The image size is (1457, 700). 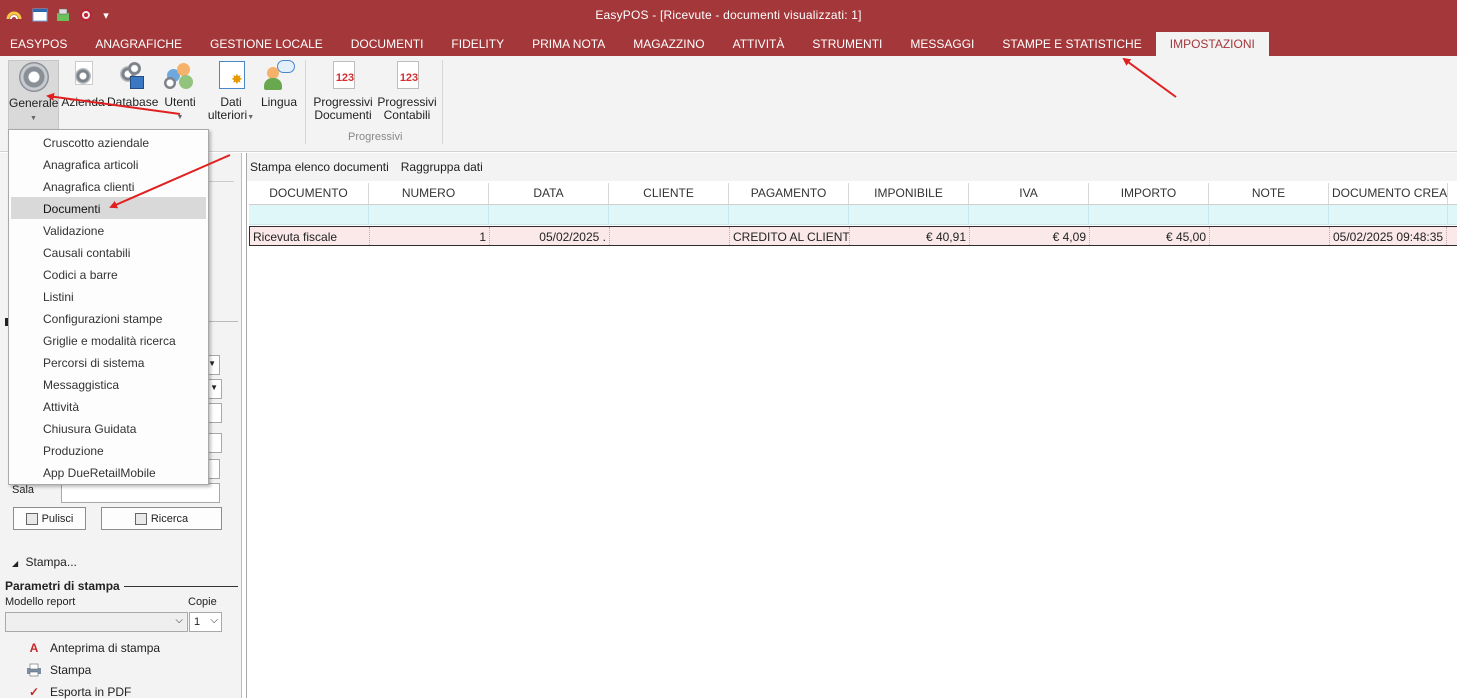 What do you see at coordinates (387, 44) in the screenshot?
I see `tab-documenti: DOCUMENTI` at bounding box center [387, 44].